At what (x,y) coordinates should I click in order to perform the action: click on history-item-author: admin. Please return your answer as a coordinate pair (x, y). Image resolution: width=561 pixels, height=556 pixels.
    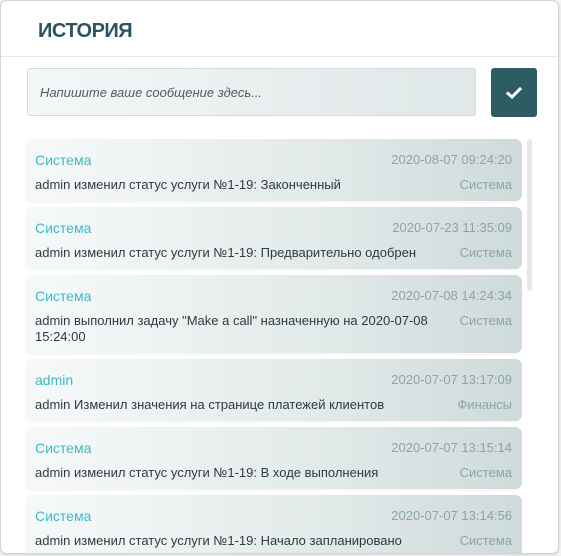
    Looking at the image, I should click on (54, 380).